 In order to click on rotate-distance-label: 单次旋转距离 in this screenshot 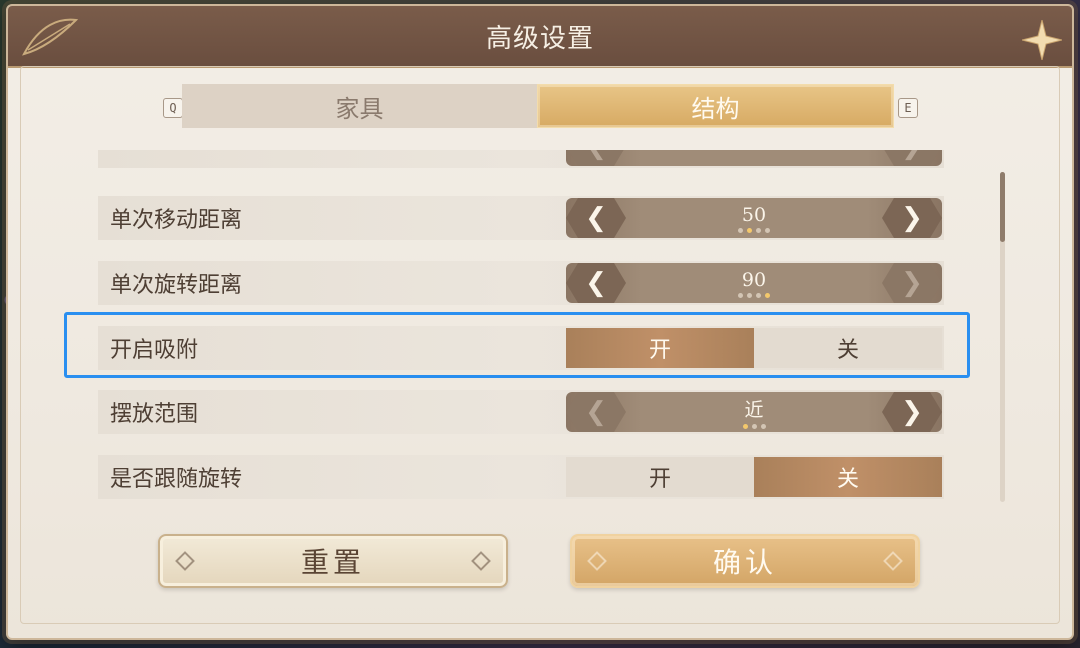, I will do `click(176, 285)`.